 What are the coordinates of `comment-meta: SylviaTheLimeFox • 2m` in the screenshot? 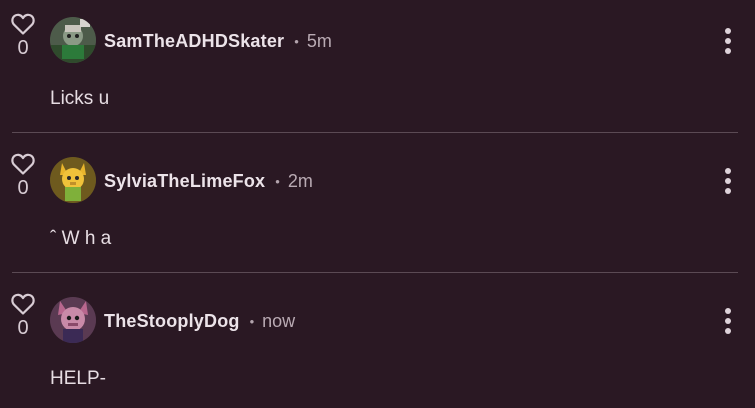 It's located at (208, 181).